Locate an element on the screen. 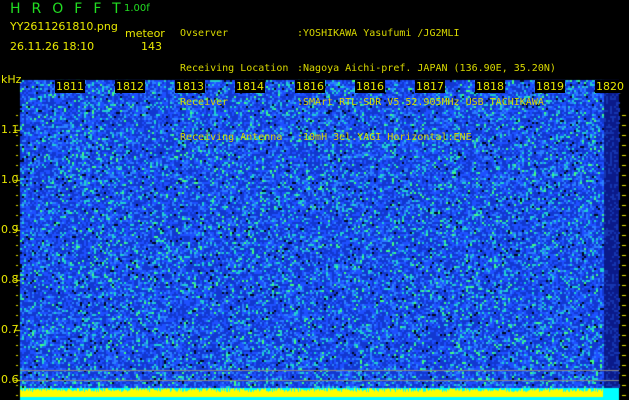  info-row-observer: Ovserver :YOSHIKAWA Yasufumi /JG2MLI is located at coordinates (368, 34).